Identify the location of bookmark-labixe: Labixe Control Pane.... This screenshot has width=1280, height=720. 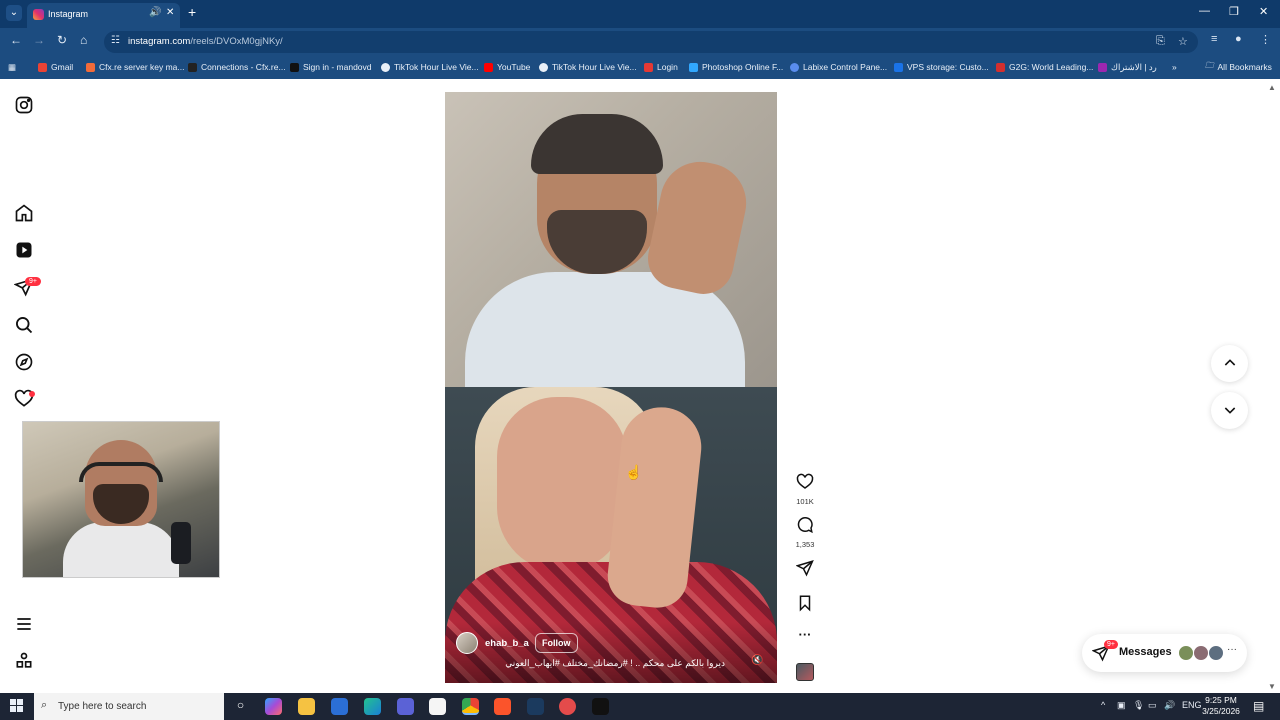
(838, 67).